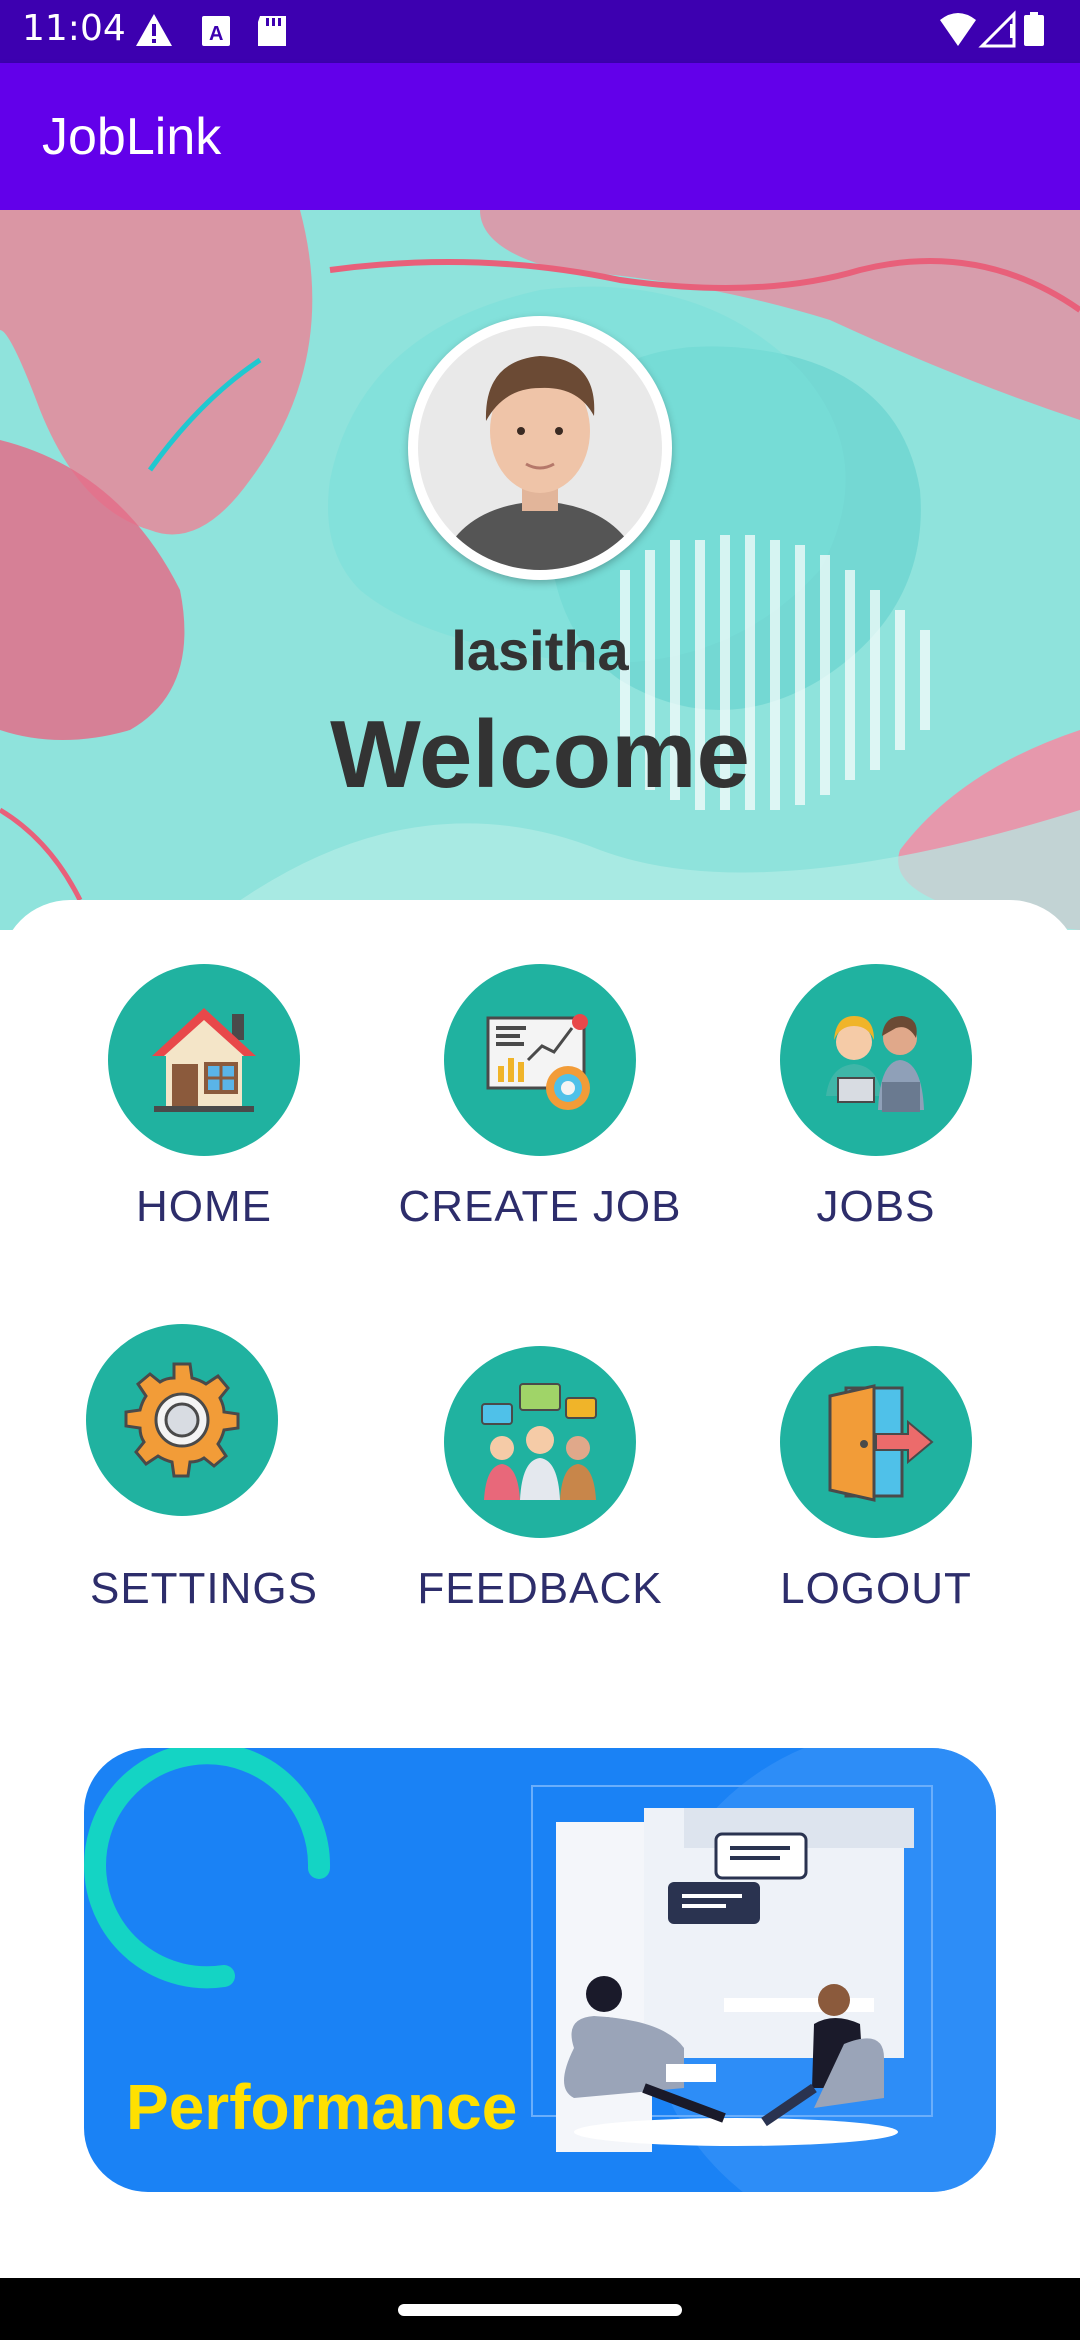  I want to click on settings-label: SETTINGS, so click(204, 1588).